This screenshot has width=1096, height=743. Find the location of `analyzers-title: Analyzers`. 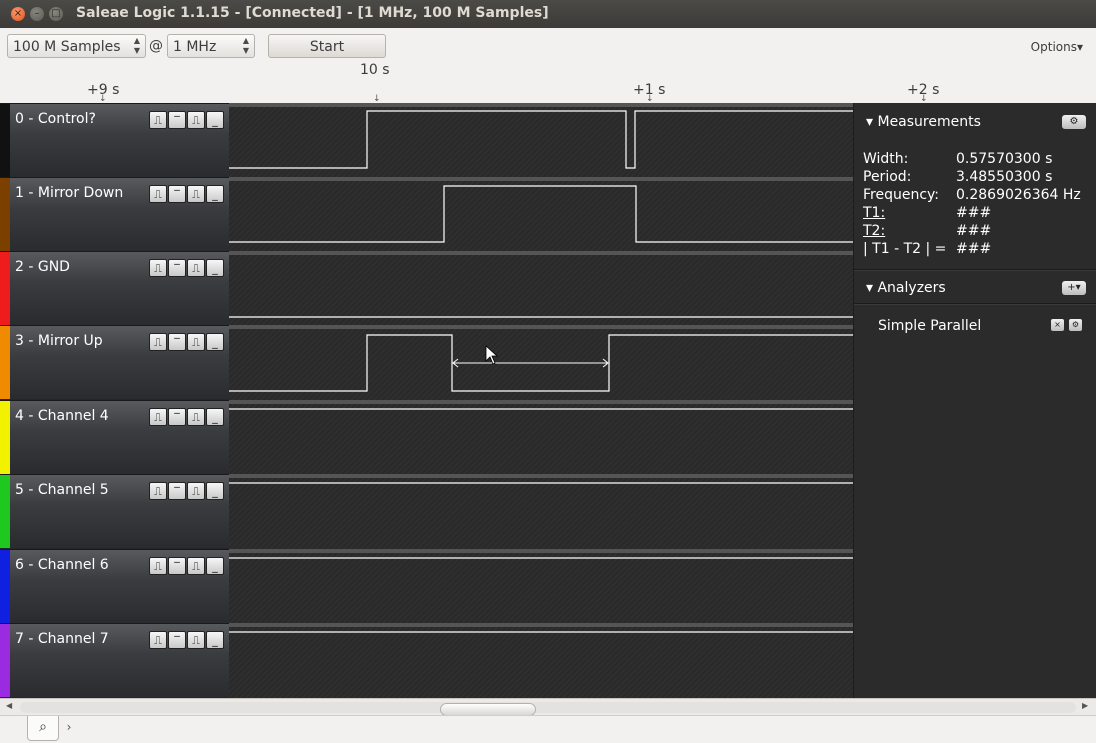

analyzers-title: Analyzers is located at coordinates (911, 288).